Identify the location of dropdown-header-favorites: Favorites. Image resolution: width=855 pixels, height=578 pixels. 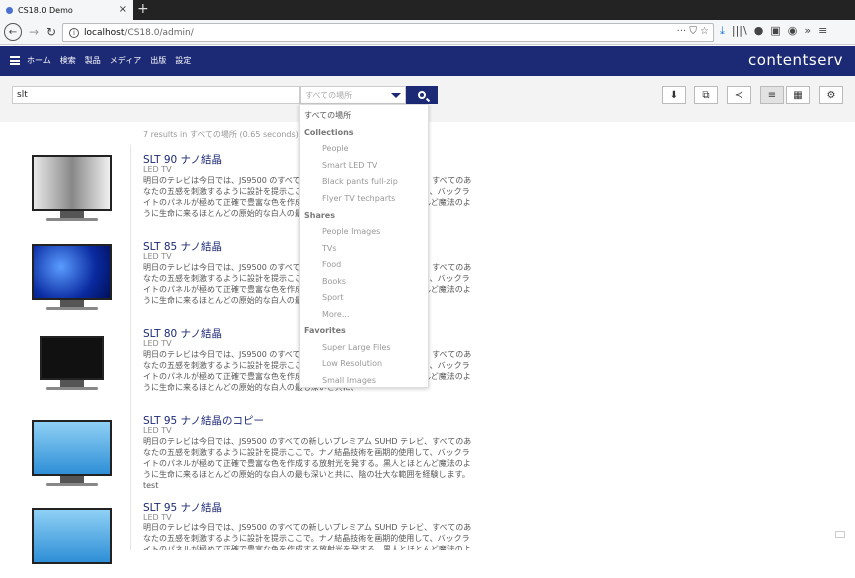
(369, 331).